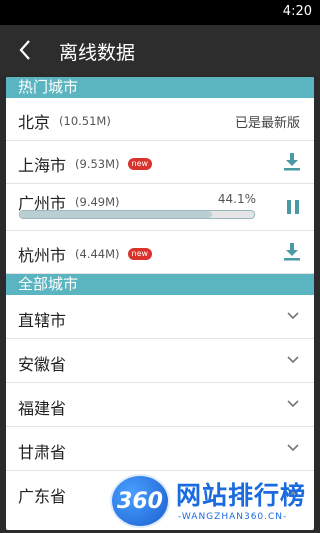  Describe the element at coordinates (42, 452) in the screenshot. I see `province-name: 甘肃省` at that location.